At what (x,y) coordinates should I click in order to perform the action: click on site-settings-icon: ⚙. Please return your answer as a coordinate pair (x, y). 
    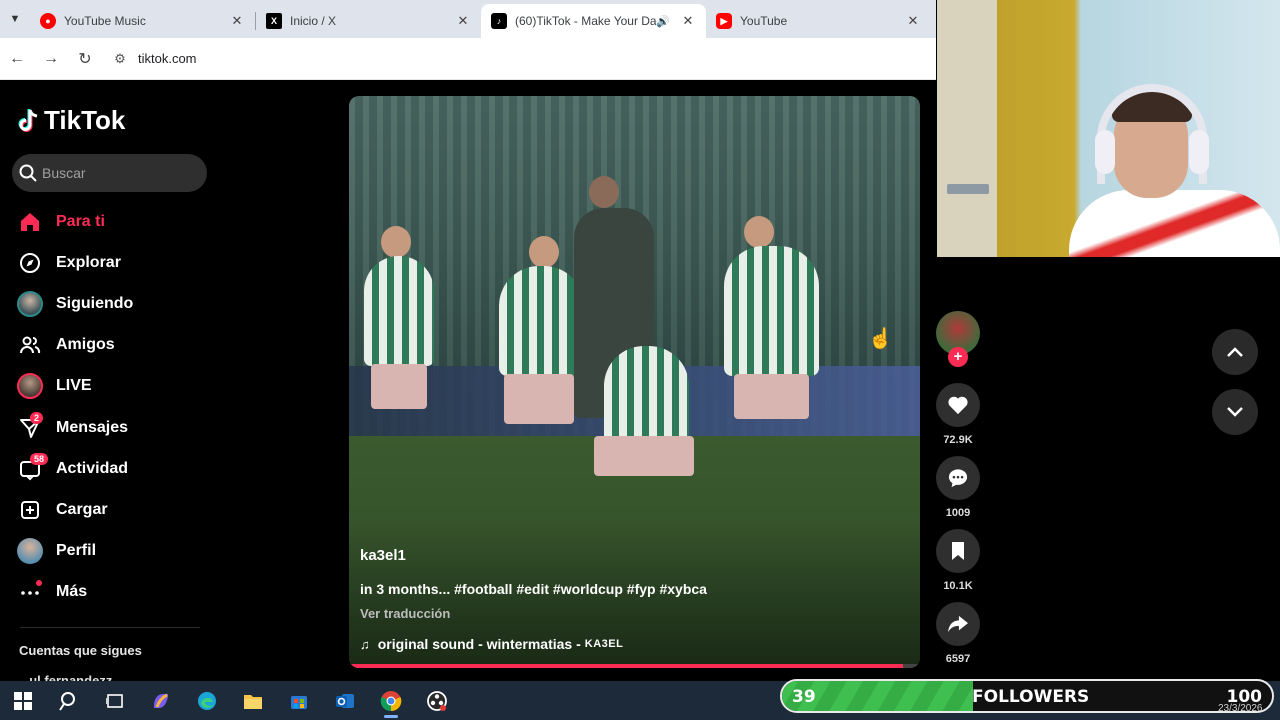
    Looking at the image, I should click on (120, 59).